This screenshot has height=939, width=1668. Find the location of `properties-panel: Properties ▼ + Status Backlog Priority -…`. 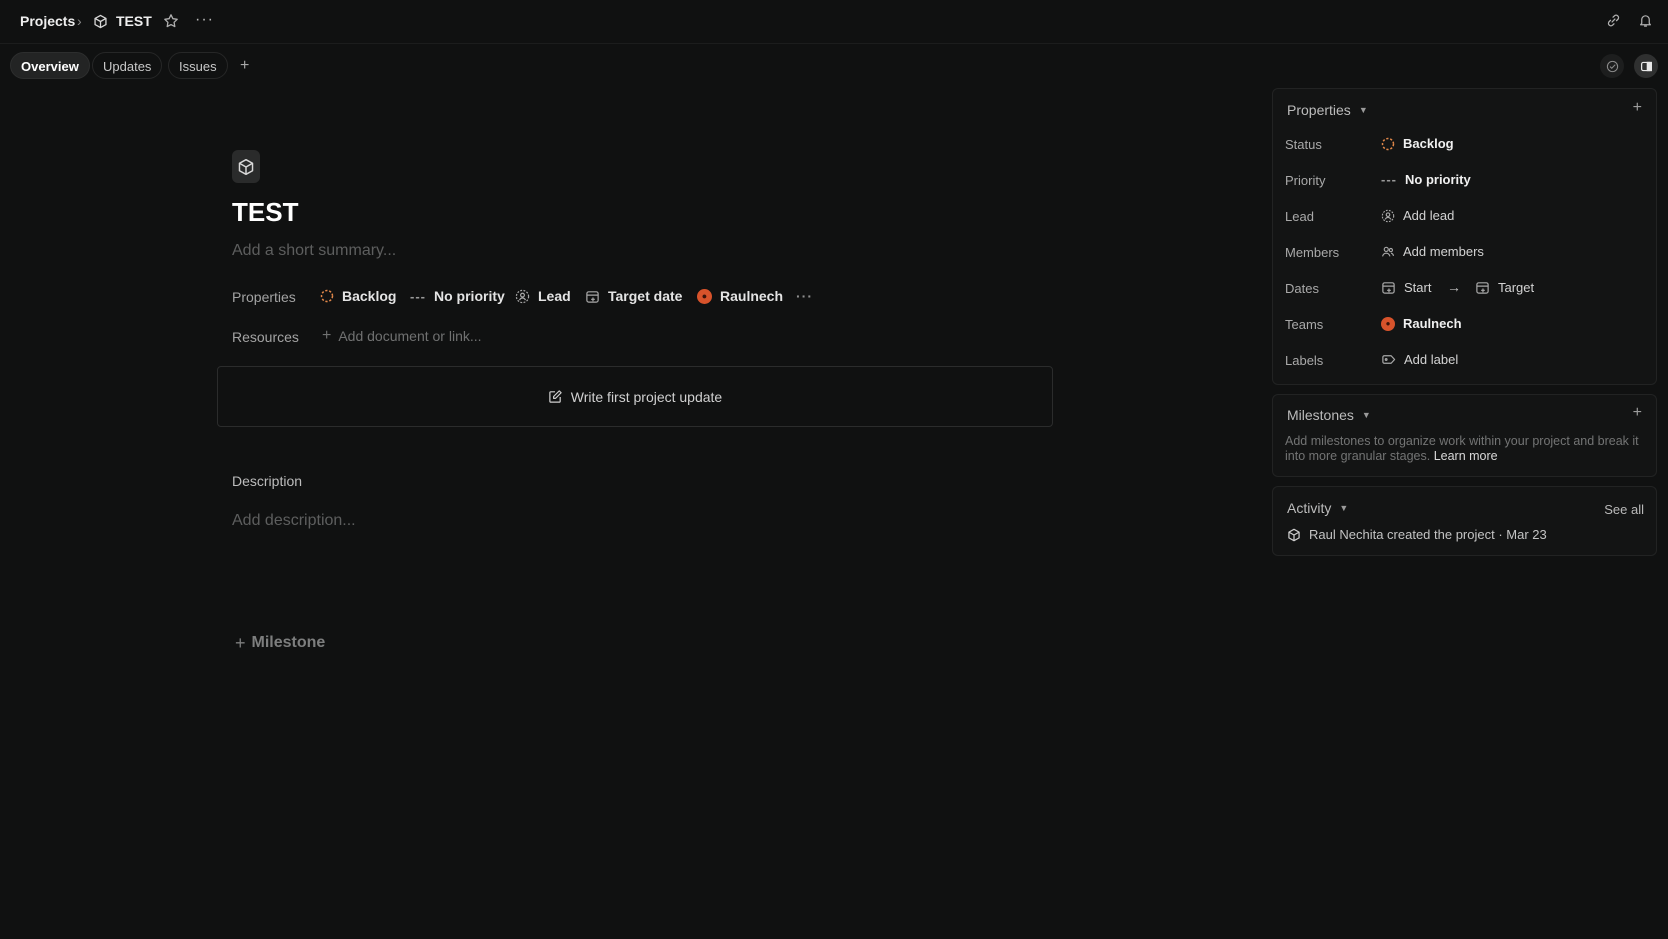

properties-panel: Properties ▼ + Status Backlog Priority -… is located at coordinates (1464, 236).